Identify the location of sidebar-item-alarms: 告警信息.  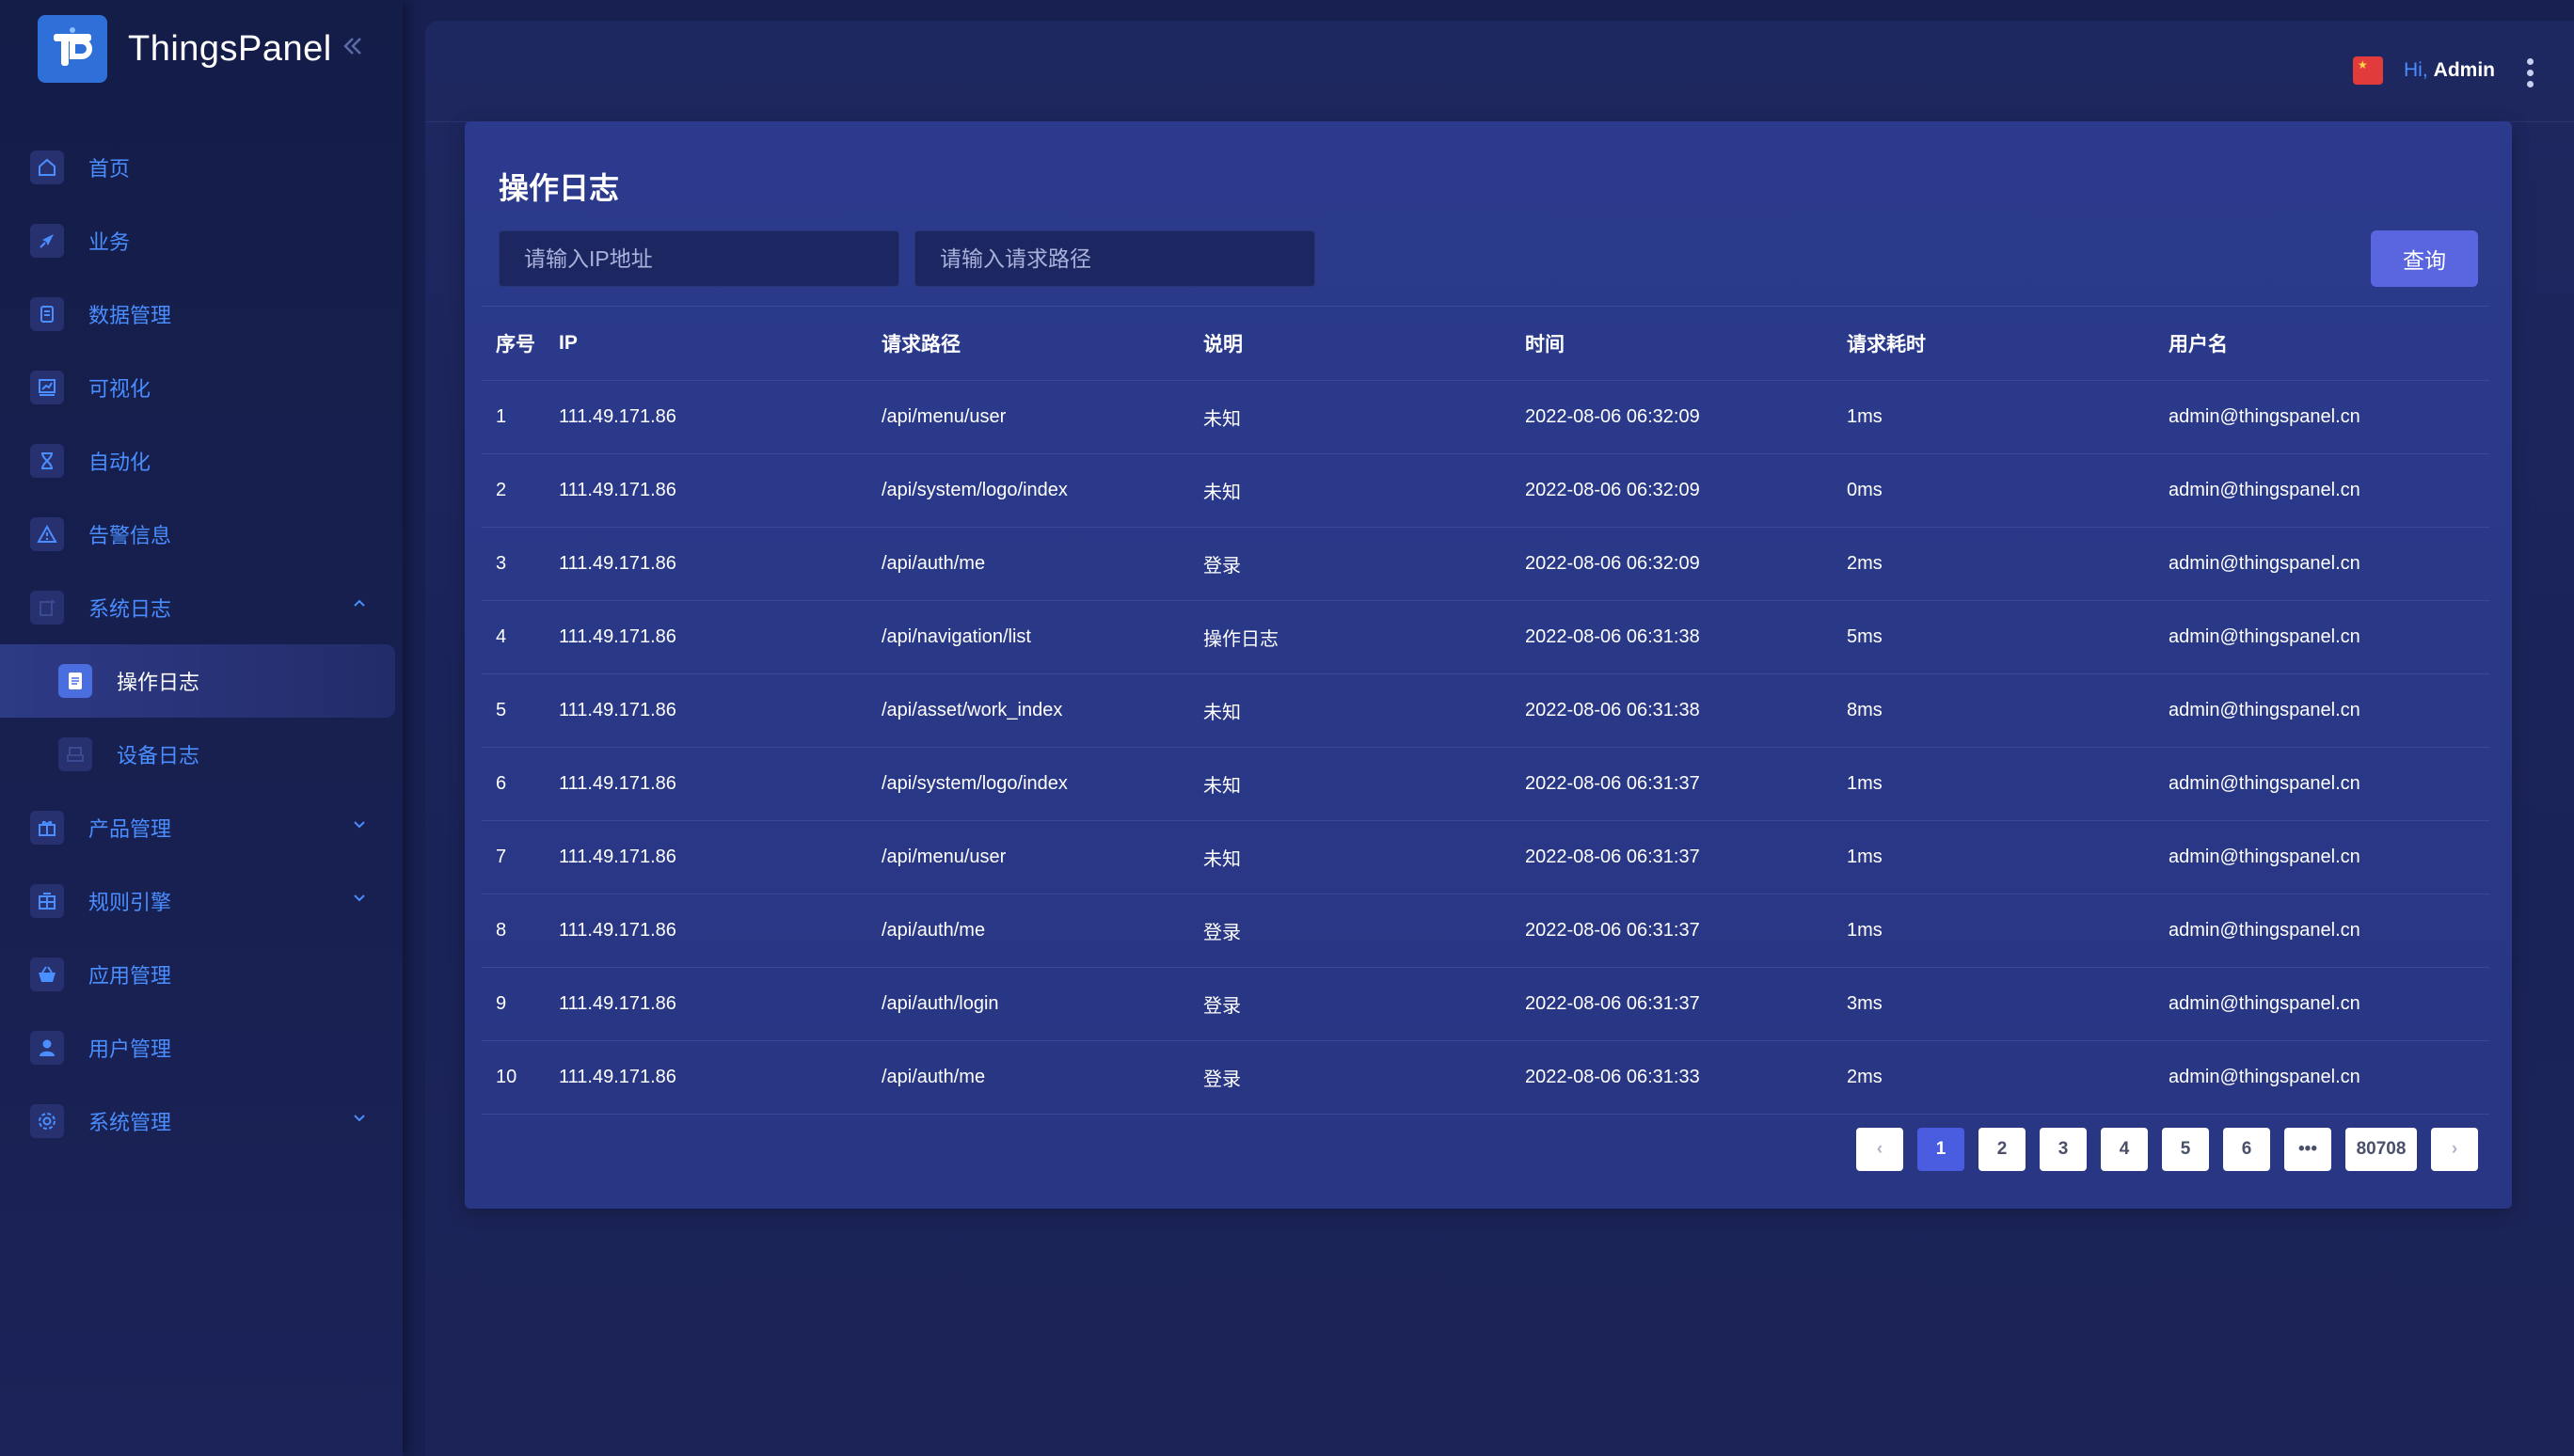
(201, 534).